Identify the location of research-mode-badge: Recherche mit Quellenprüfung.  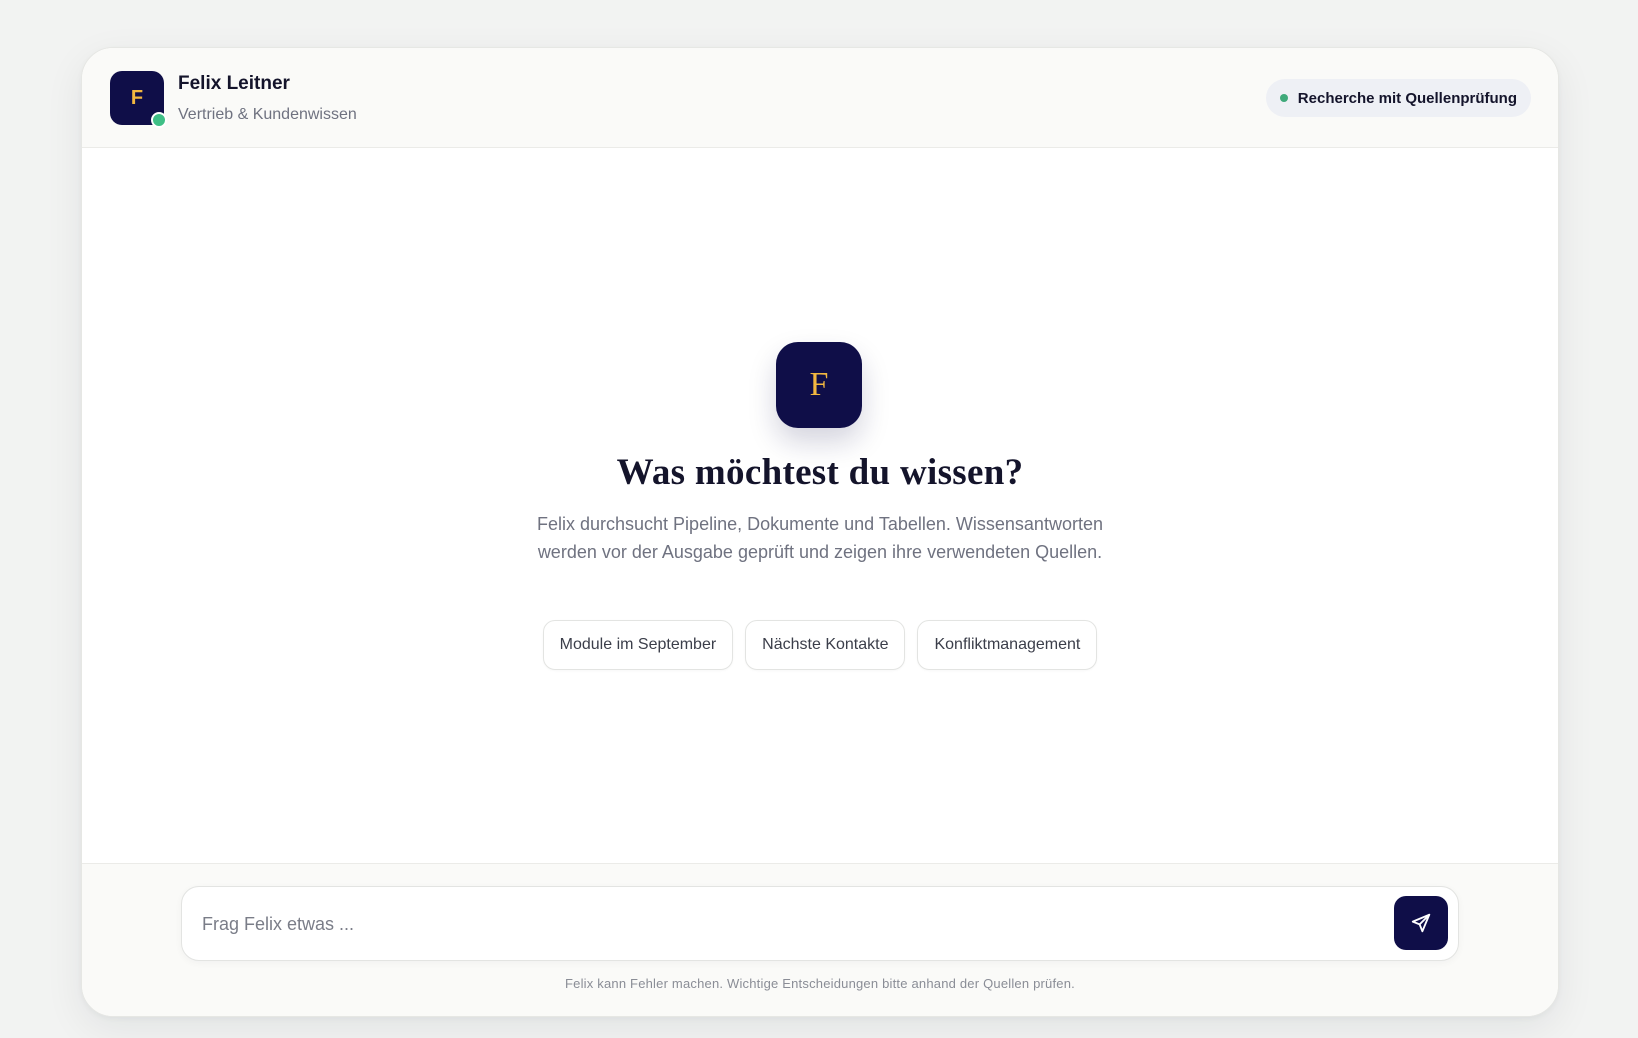
(1398, 98).